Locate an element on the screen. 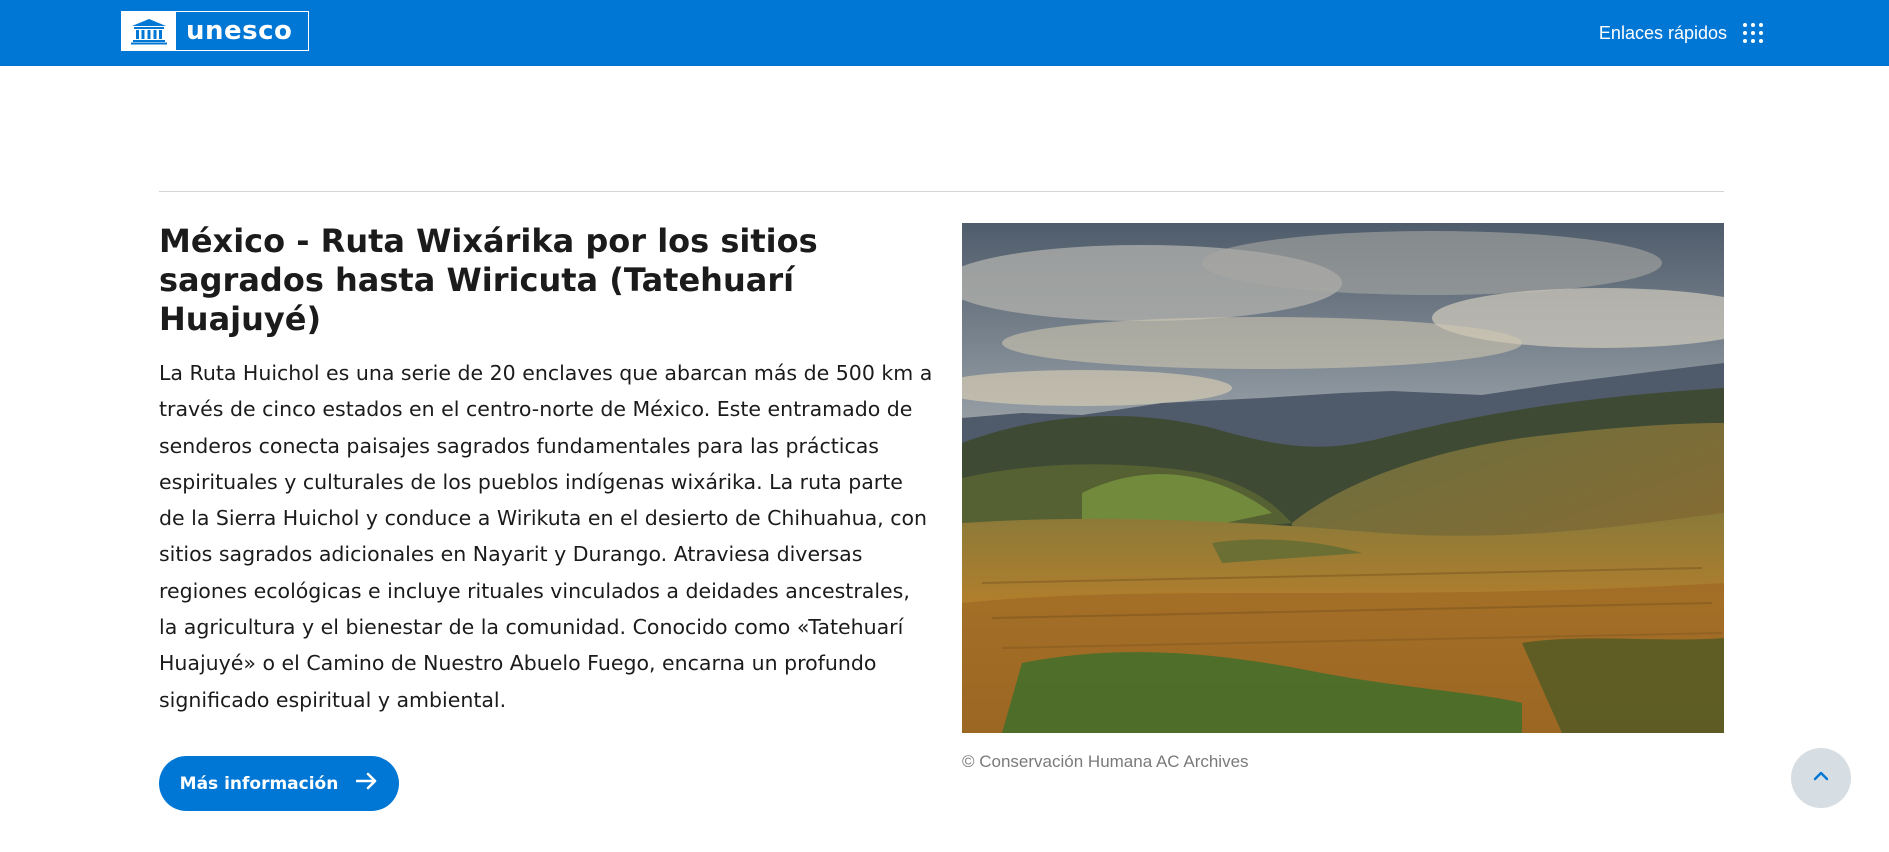  unesco-logo: unesco is located at coordinates (215, 31).